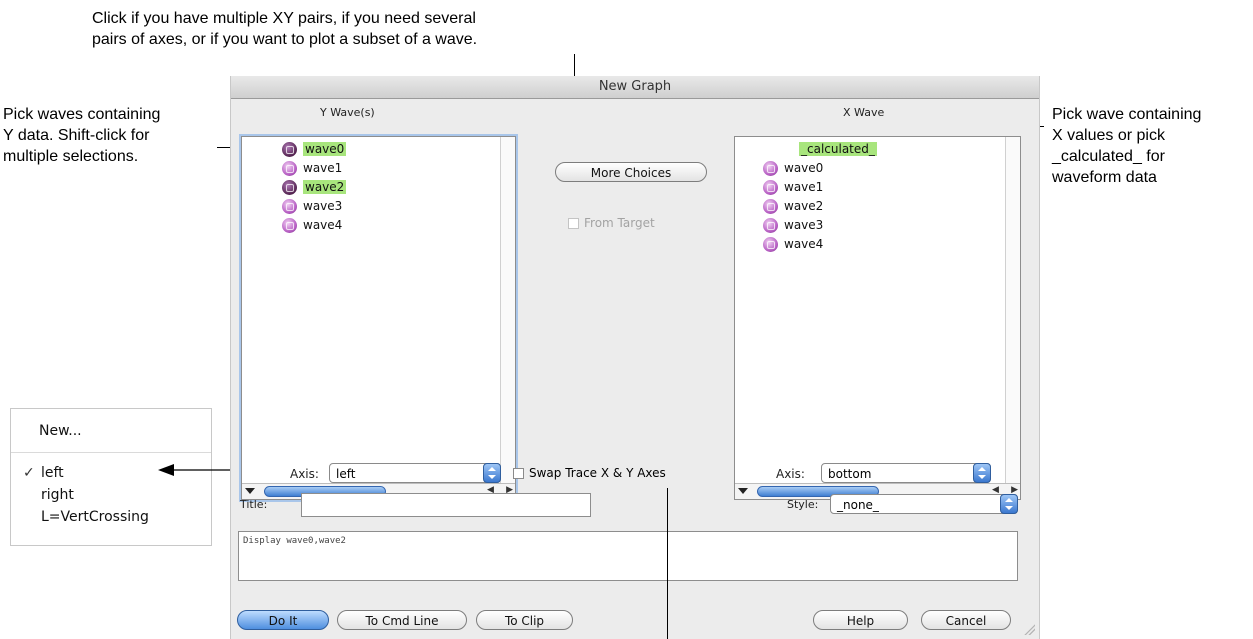 This screenshot has width=1253, height=639. I want to click on from-target-label: From Target, so click(619, 223).